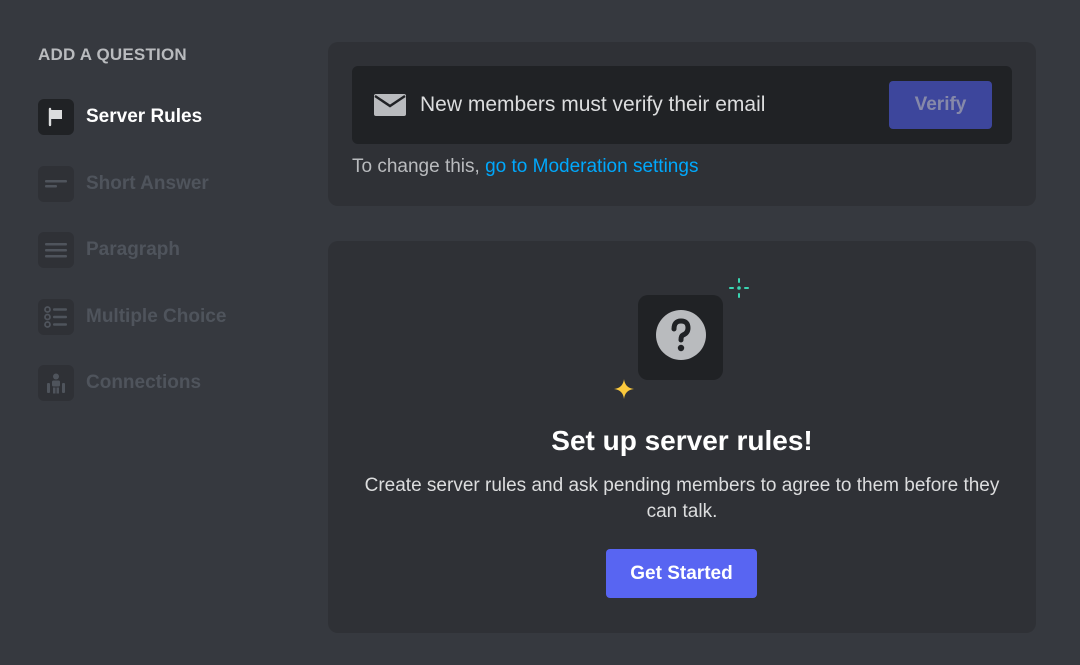 Image resolution: width=1080 pixels, height=665 pixels. I want to click on sidebar-item-label: Multiple Choice, so click(156, 316).